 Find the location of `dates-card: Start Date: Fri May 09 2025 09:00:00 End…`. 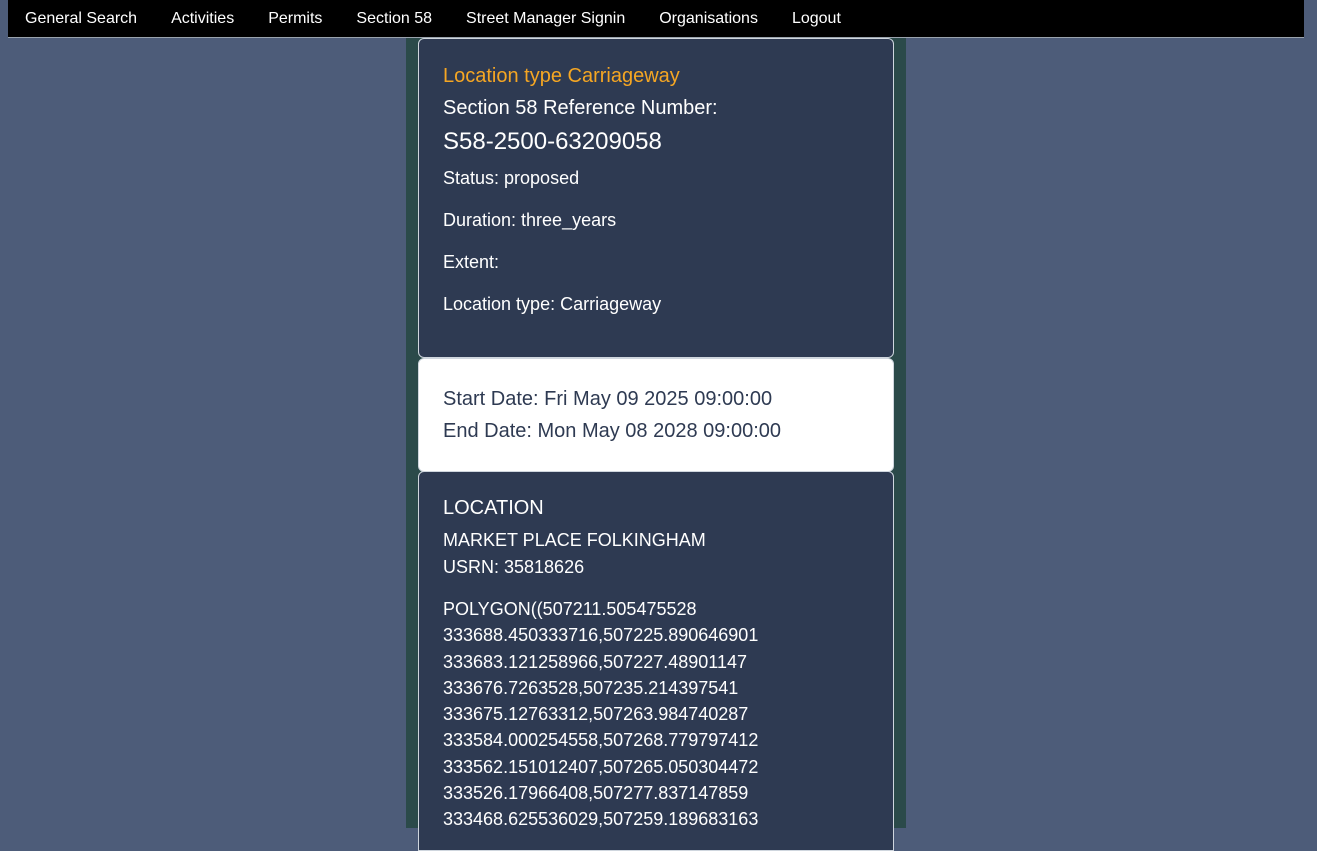

dates-card: Start Date: Fri May 09 2025 09:00:00 End… is located at coordinates (656, 415).